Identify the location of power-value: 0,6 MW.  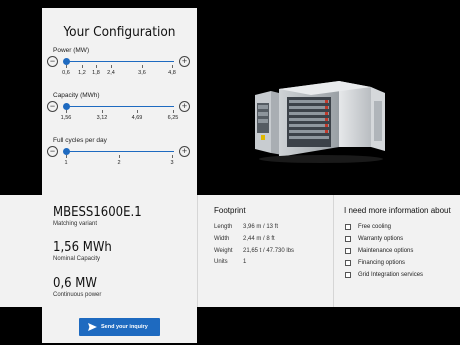
(75, 283).